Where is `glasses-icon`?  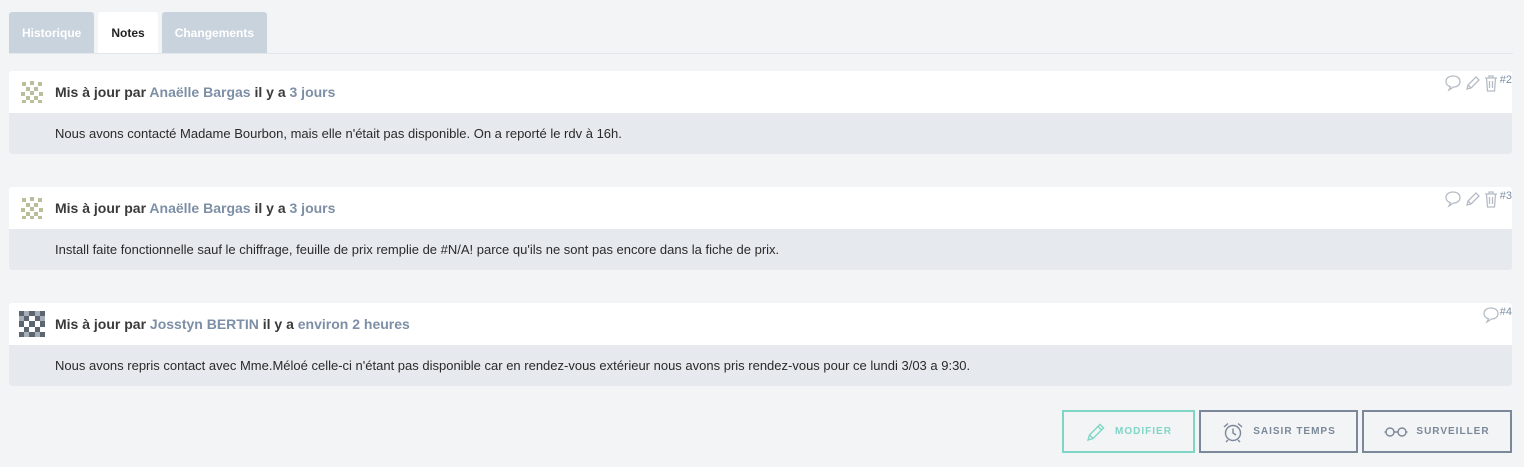 glasses-icon is located at coordinates (1396, 431).